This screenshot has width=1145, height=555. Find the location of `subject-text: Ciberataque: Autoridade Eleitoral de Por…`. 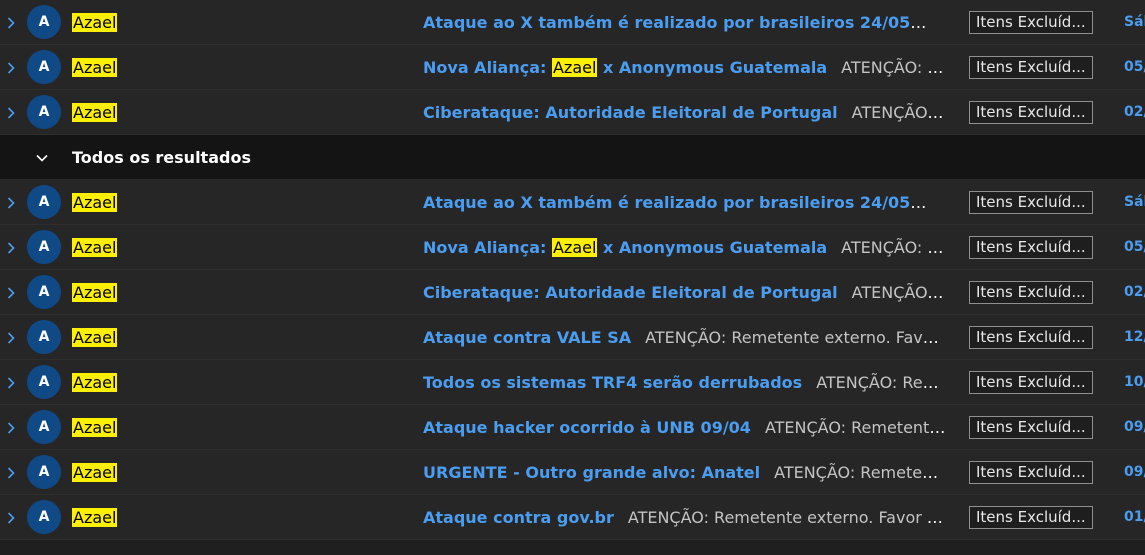

subject-text: Ciberataque: Autoridade Eleitoral de Por… is located at coordinates (630, 292).